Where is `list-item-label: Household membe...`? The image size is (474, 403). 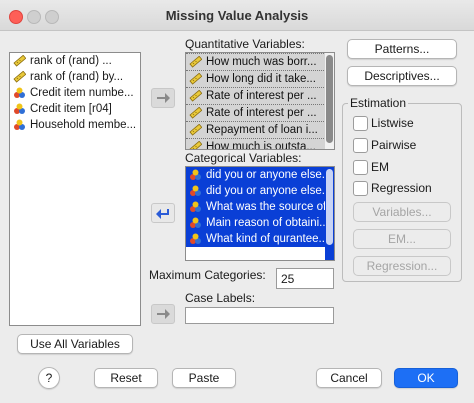
list-item-label: Household membe... is located at coordinates (83, 125).